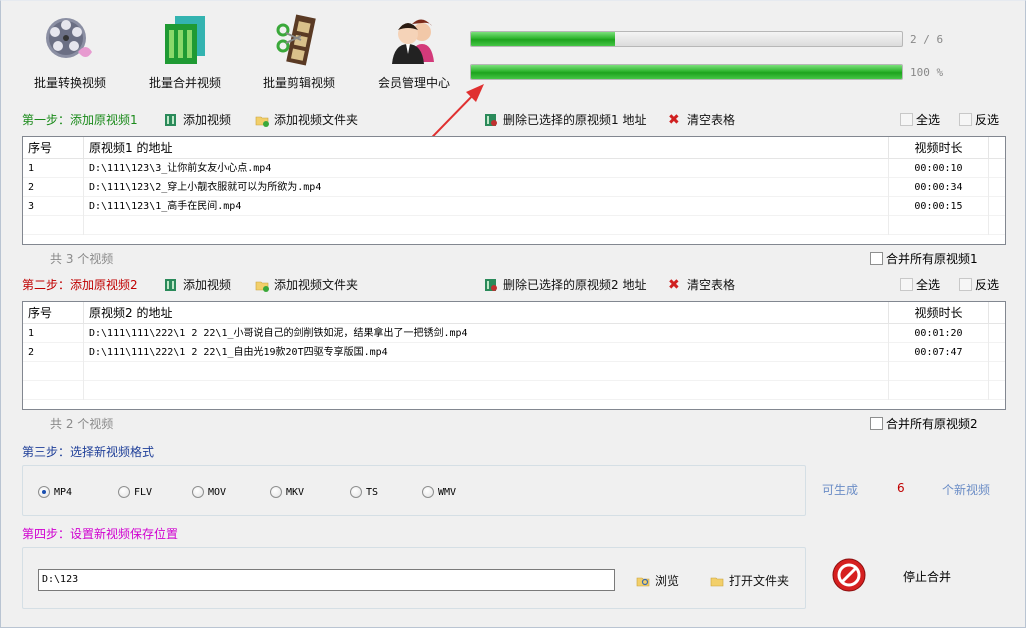 The image size is (1026, 628). I want to click on step1-invert-button: 反选, so click(979, 119).